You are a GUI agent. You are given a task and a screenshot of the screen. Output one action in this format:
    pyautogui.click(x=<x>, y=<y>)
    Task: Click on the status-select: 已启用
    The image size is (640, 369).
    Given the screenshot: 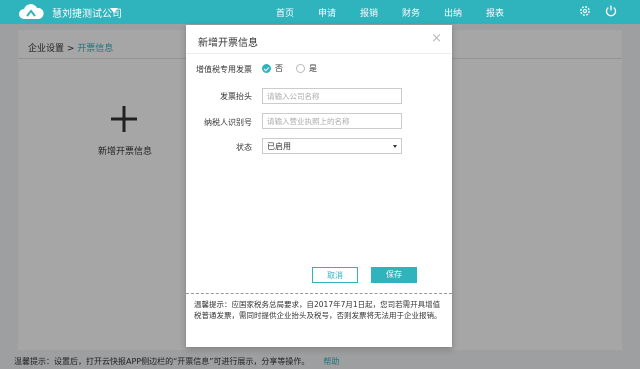 What is the action you would take?
    pyautogui.click(x=332, y=146)
    